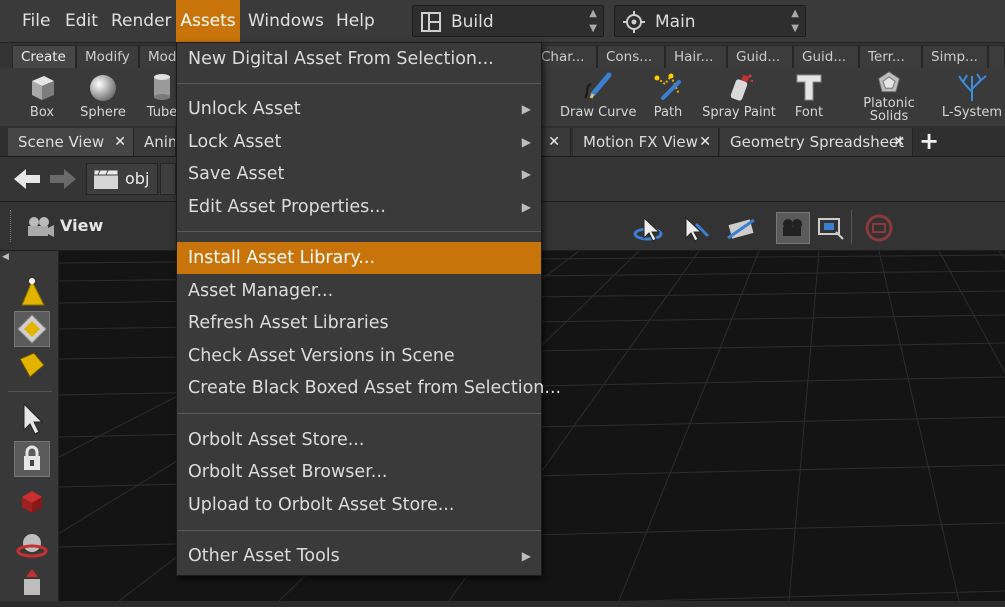  What do you see at coordinates (851, 227) in the screenshot?
I see `toolbar-divider` at bounding box center [851, 227].